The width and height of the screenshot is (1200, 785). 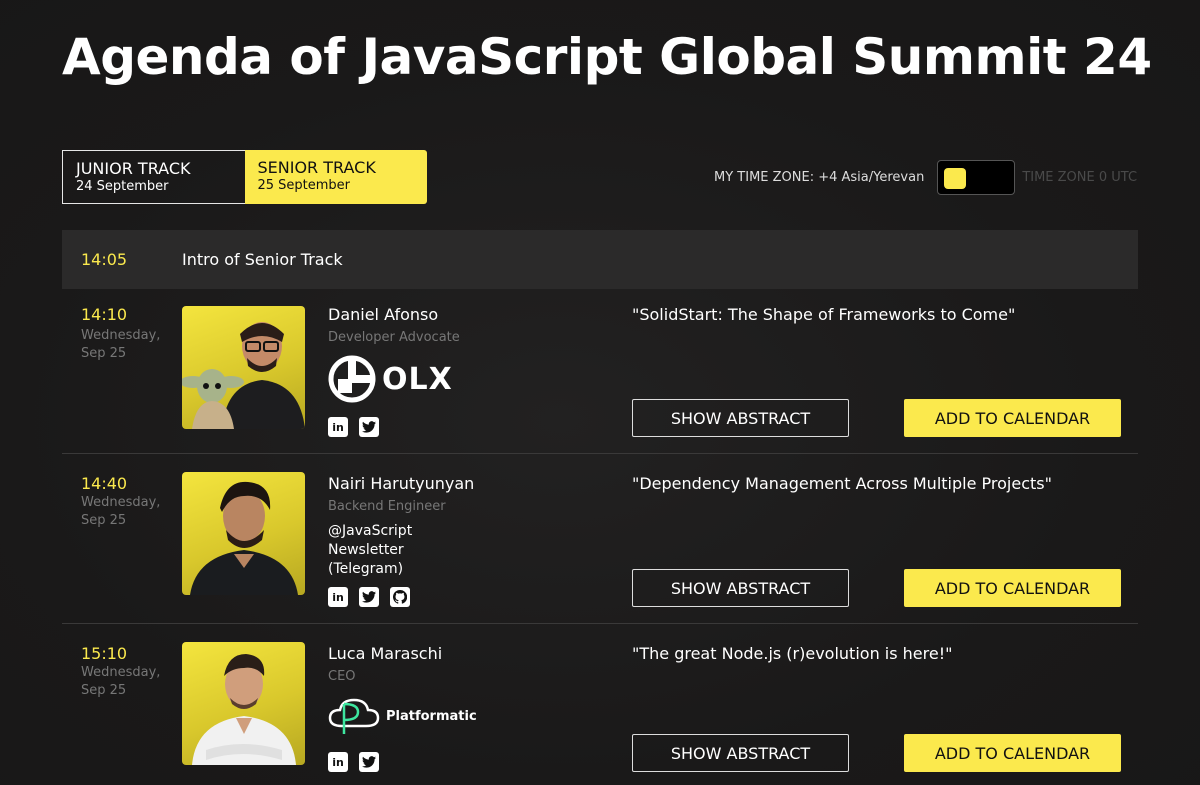 What do you see at coordinates (262, 259) in the screenshot?
I see `intro-label: Intro of Senior Track` at bounding box center [262, 259].